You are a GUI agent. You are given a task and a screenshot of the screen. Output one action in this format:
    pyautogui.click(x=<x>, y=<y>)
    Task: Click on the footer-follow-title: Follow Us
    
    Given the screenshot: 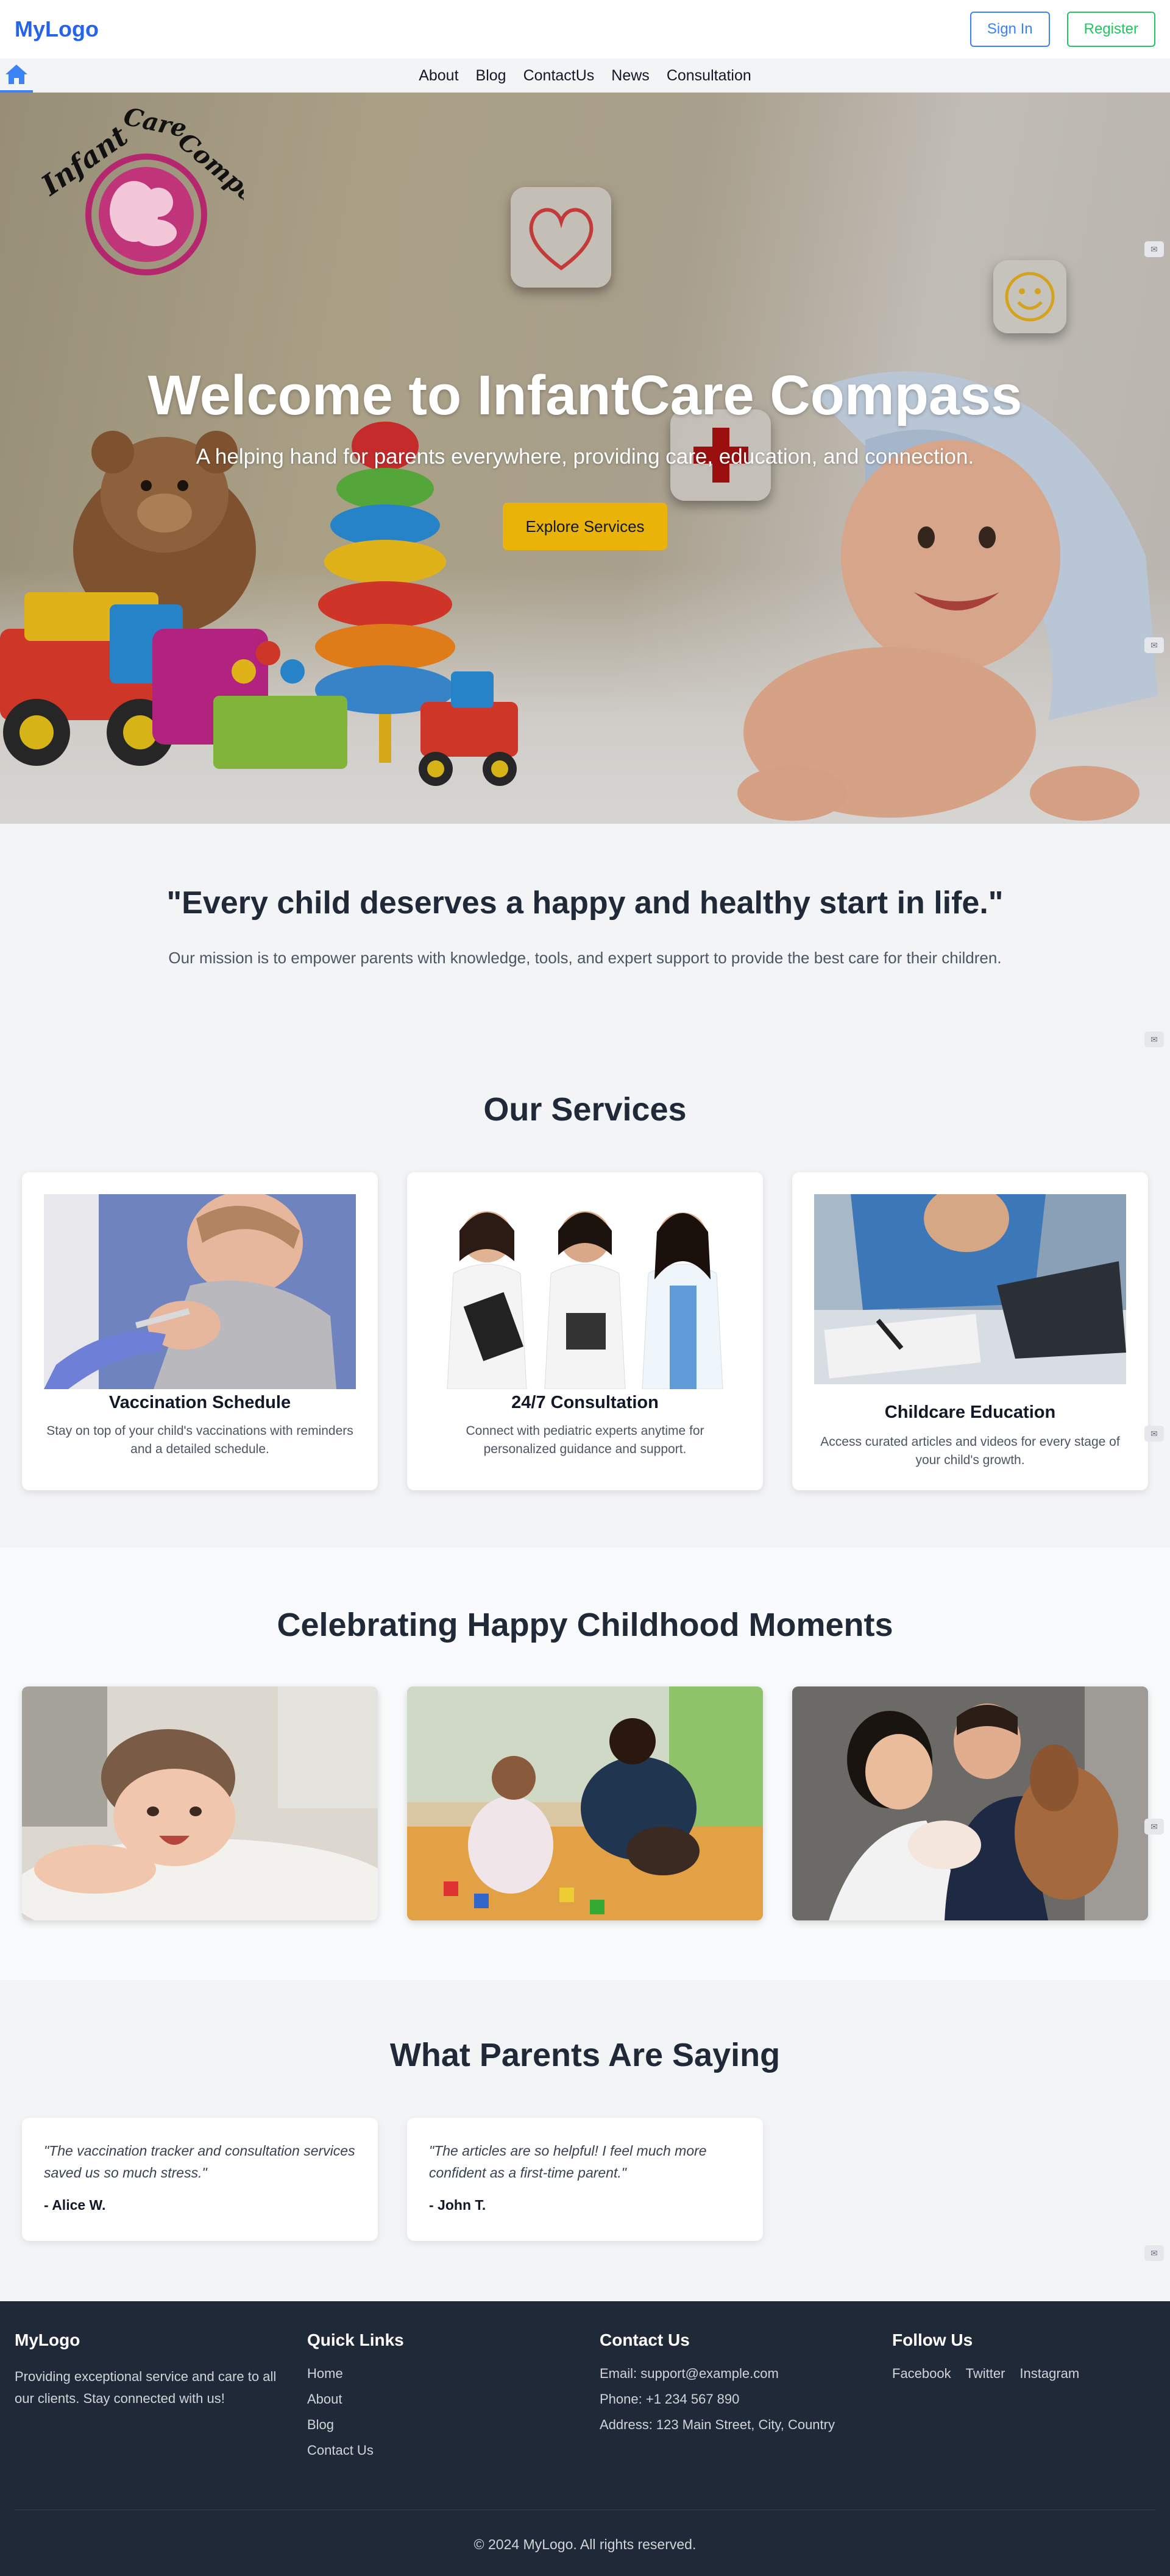 What is the action you would take?
    pyautogui.click(x=932, y=2339)
    